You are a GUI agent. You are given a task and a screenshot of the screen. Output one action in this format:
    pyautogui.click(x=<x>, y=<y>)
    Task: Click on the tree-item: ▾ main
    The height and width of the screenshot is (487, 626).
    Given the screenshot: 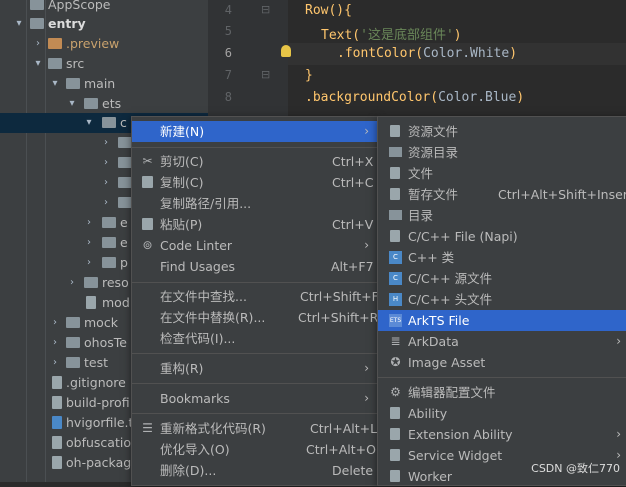 What is the action you would take?
    pyautogui.click(x=104, y=84)
    